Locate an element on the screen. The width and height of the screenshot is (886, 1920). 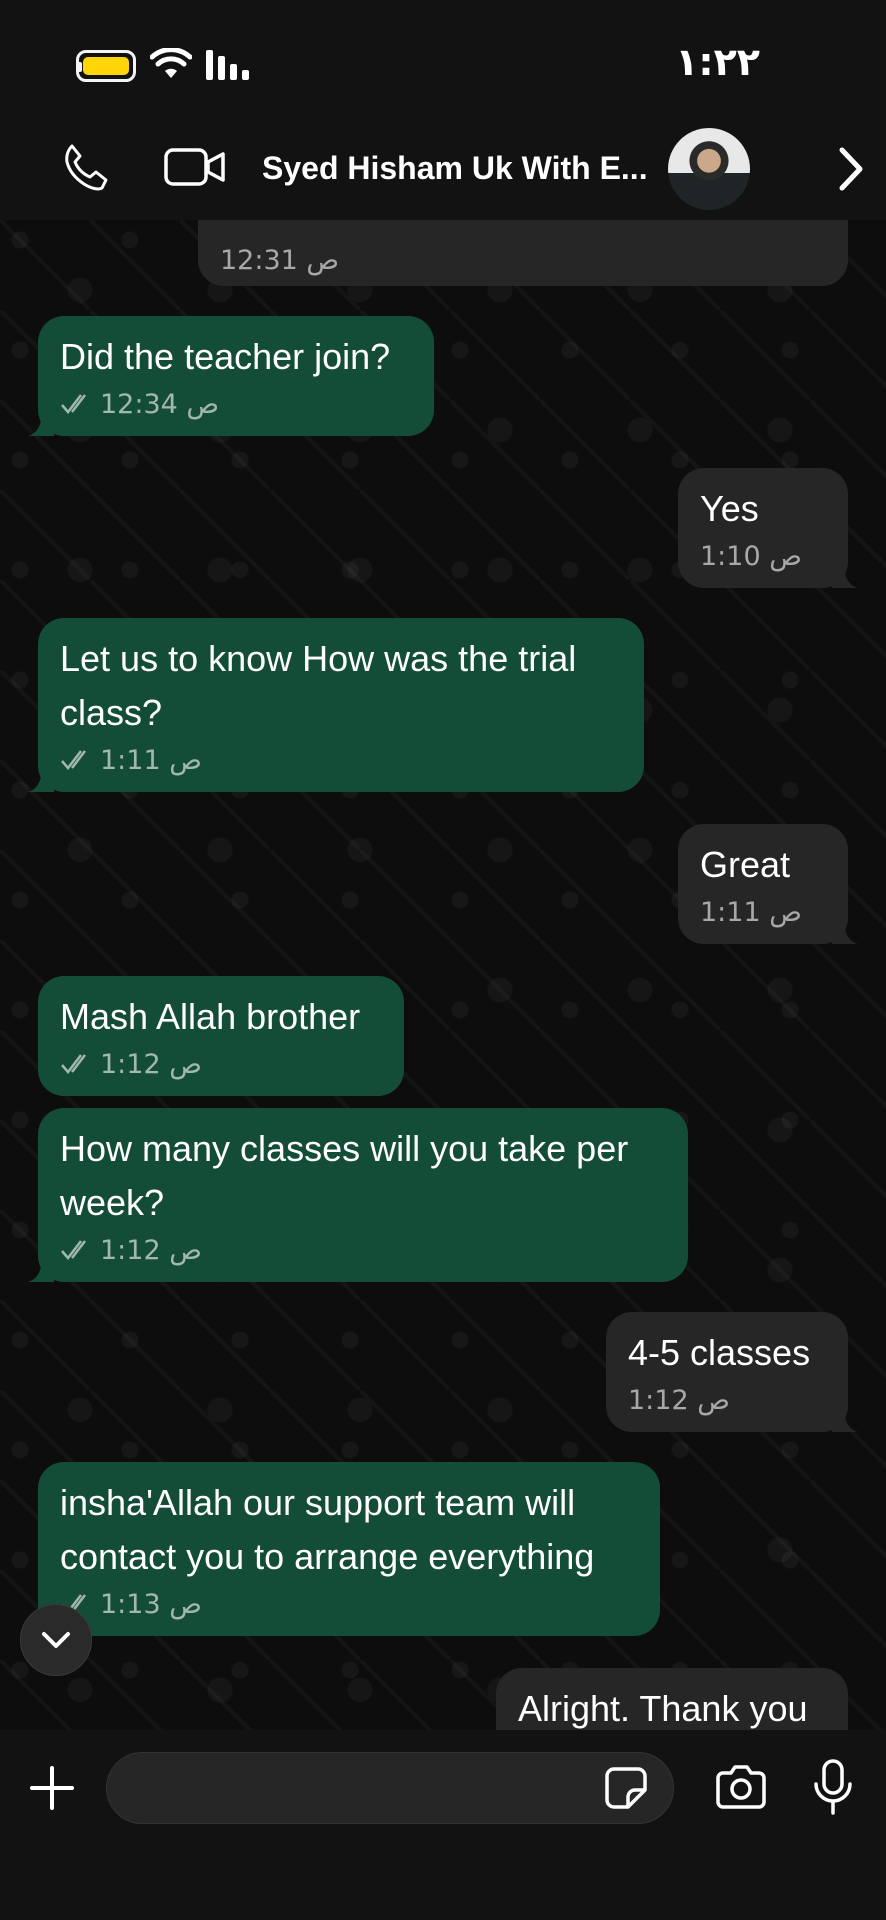
battery-icon is located at coordinates (106, 66).